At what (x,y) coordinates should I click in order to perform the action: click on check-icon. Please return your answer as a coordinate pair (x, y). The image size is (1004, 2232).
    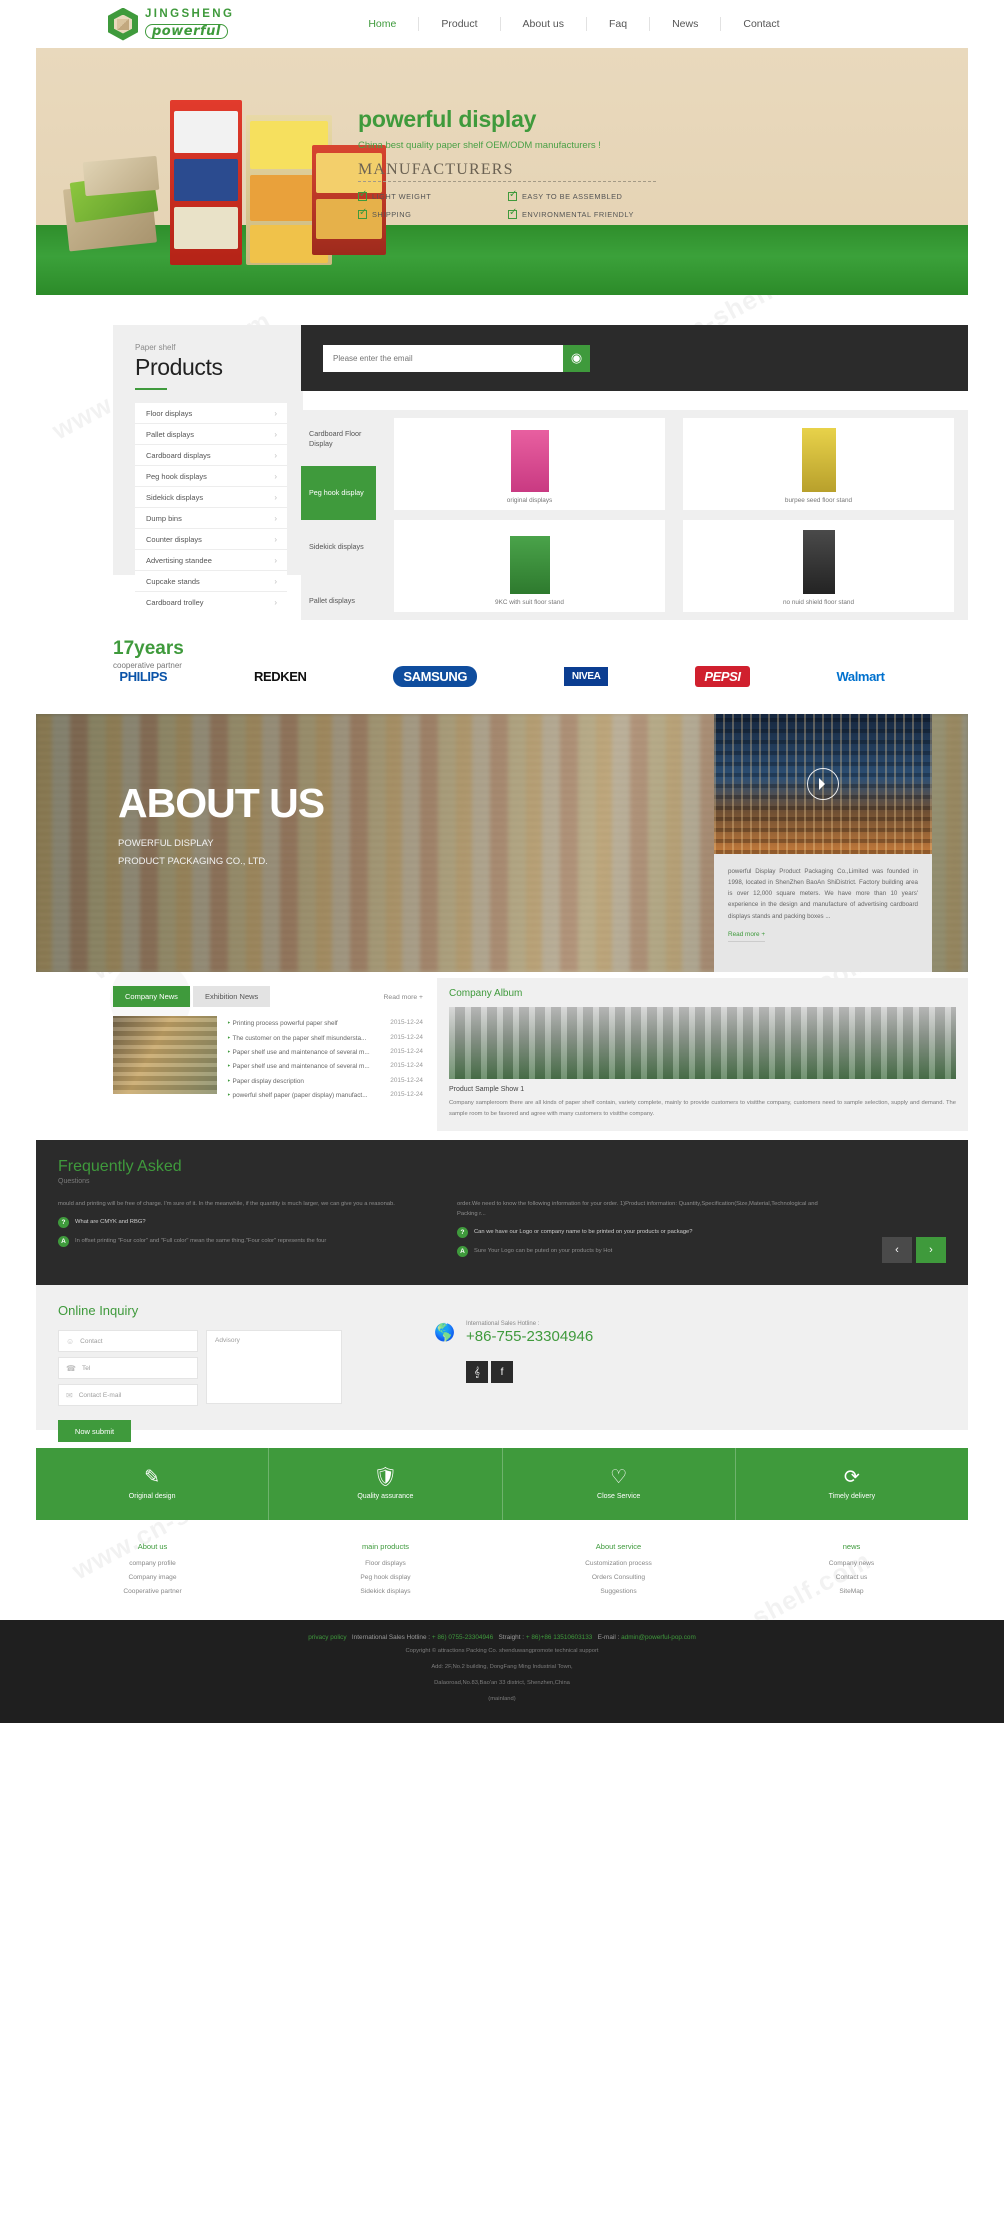
    Looking at the image, I should click on (513, 213).